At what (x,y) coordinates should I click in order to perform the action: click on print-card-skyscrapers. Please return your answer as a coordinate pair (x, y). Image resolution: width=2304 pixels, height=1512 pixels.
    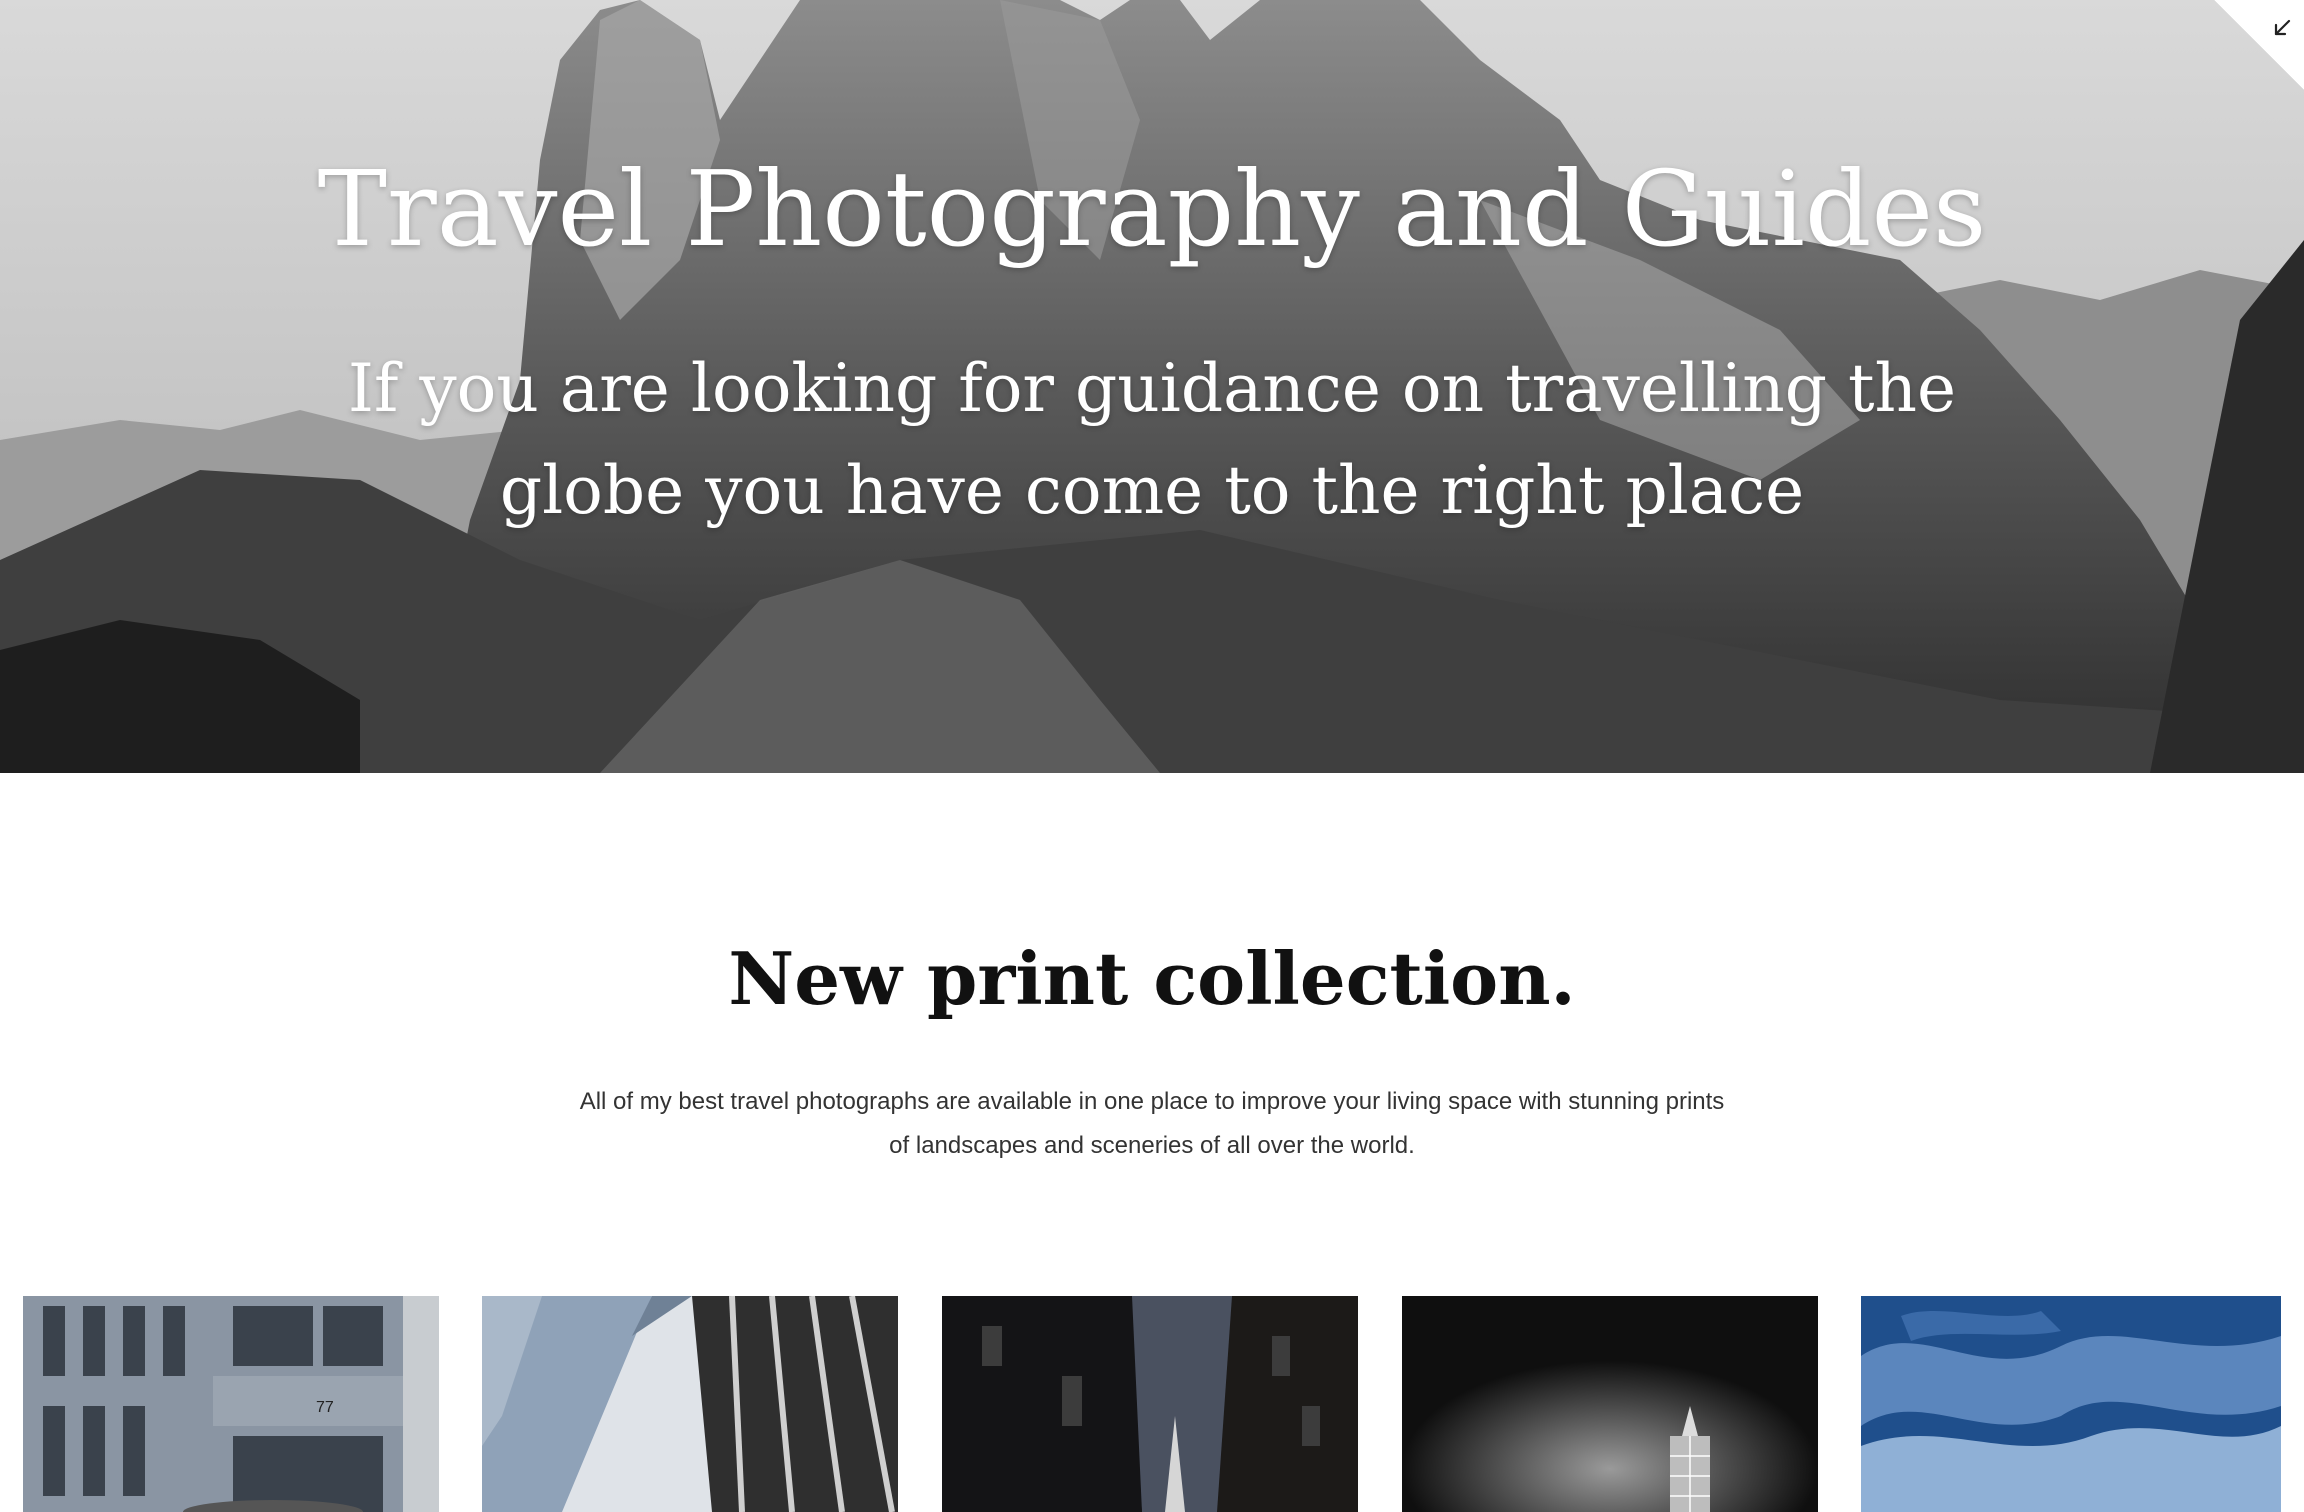
    Looking at the image, I should click on (690, 1404).